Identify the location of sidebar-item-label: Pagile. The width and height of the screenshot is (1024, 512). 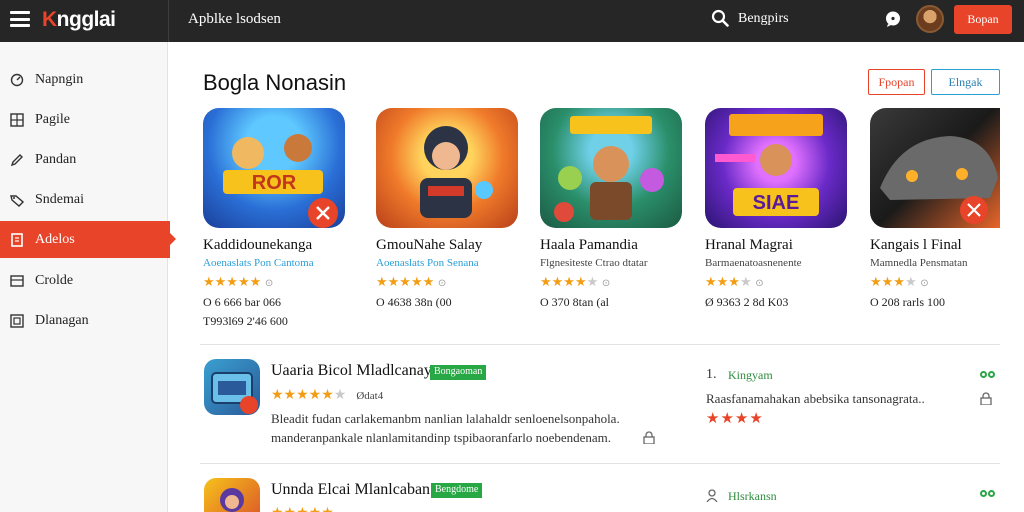
(52, 119).